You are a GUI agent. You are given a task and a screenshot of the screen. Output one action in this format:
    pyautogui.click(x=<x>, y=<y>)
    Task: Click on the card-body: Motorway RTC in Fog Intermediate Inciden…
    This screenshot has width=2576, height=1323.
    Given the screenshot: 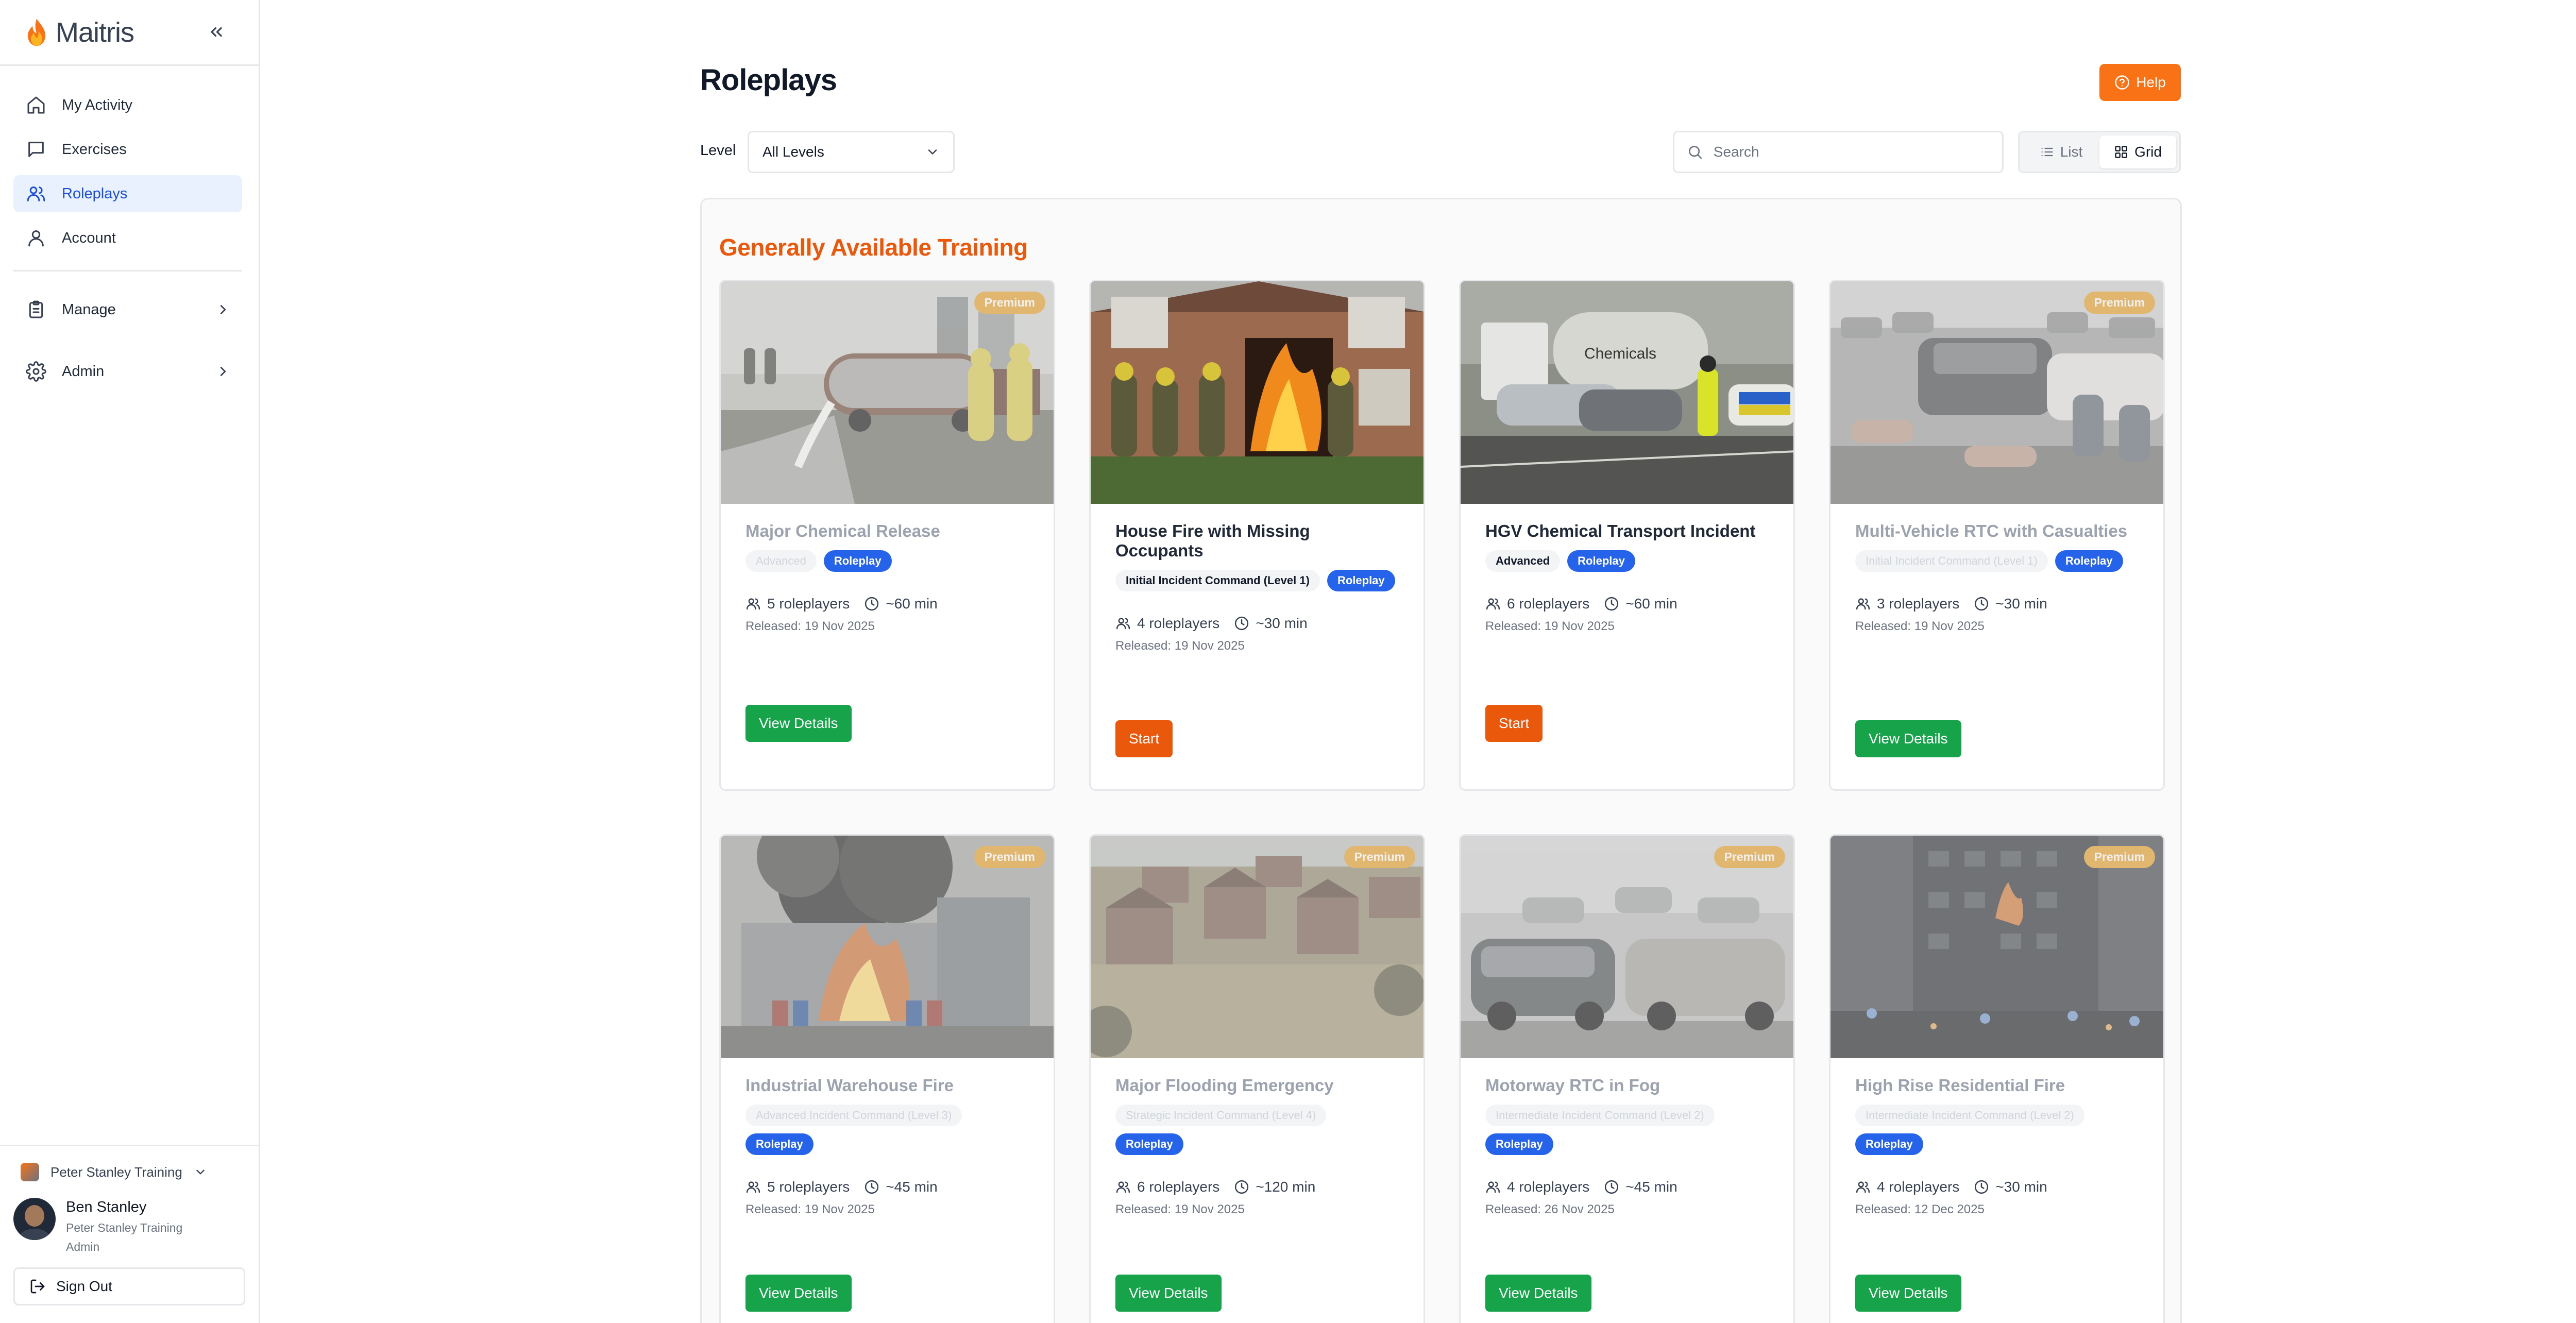 What is the action you would take?
    pyautogui.click(x=1627, y=1137)
    